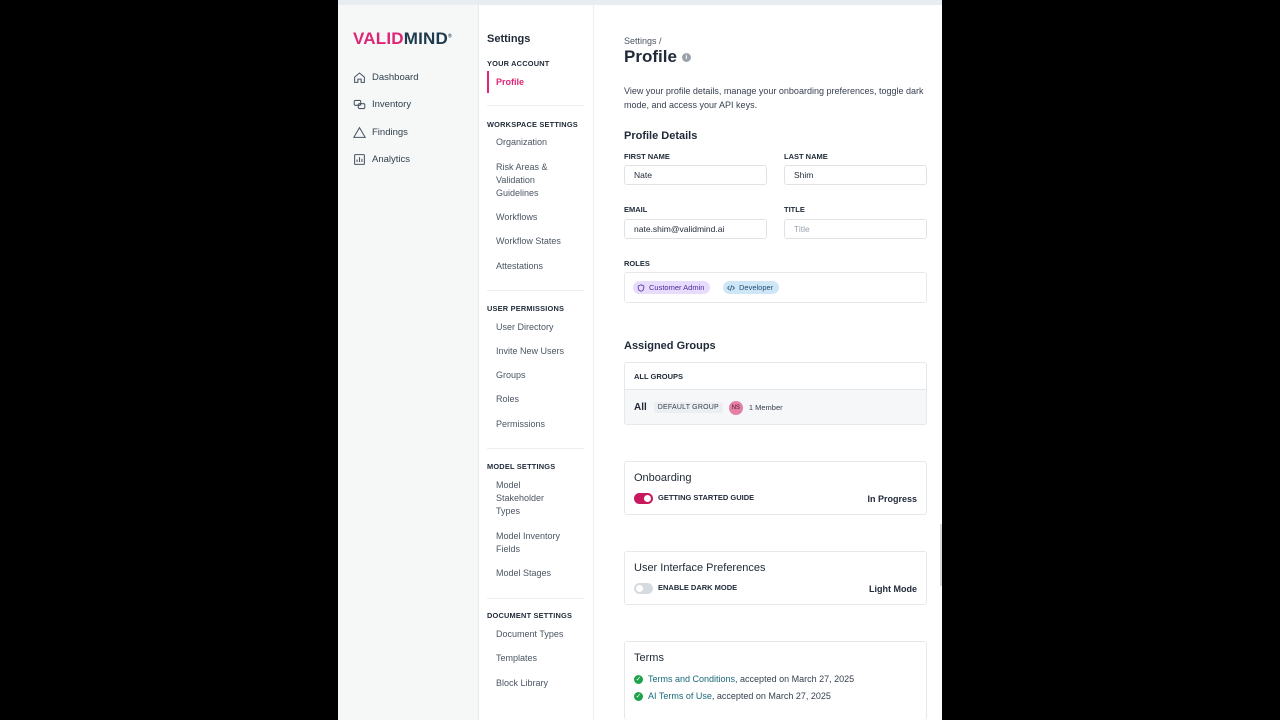 The width and height of the screenshot is (1280, 720). What do you see at coordinates (539, 399) in the screenshot?
I see `settings-item-roles: Roles` at bounding box center [539, 399].